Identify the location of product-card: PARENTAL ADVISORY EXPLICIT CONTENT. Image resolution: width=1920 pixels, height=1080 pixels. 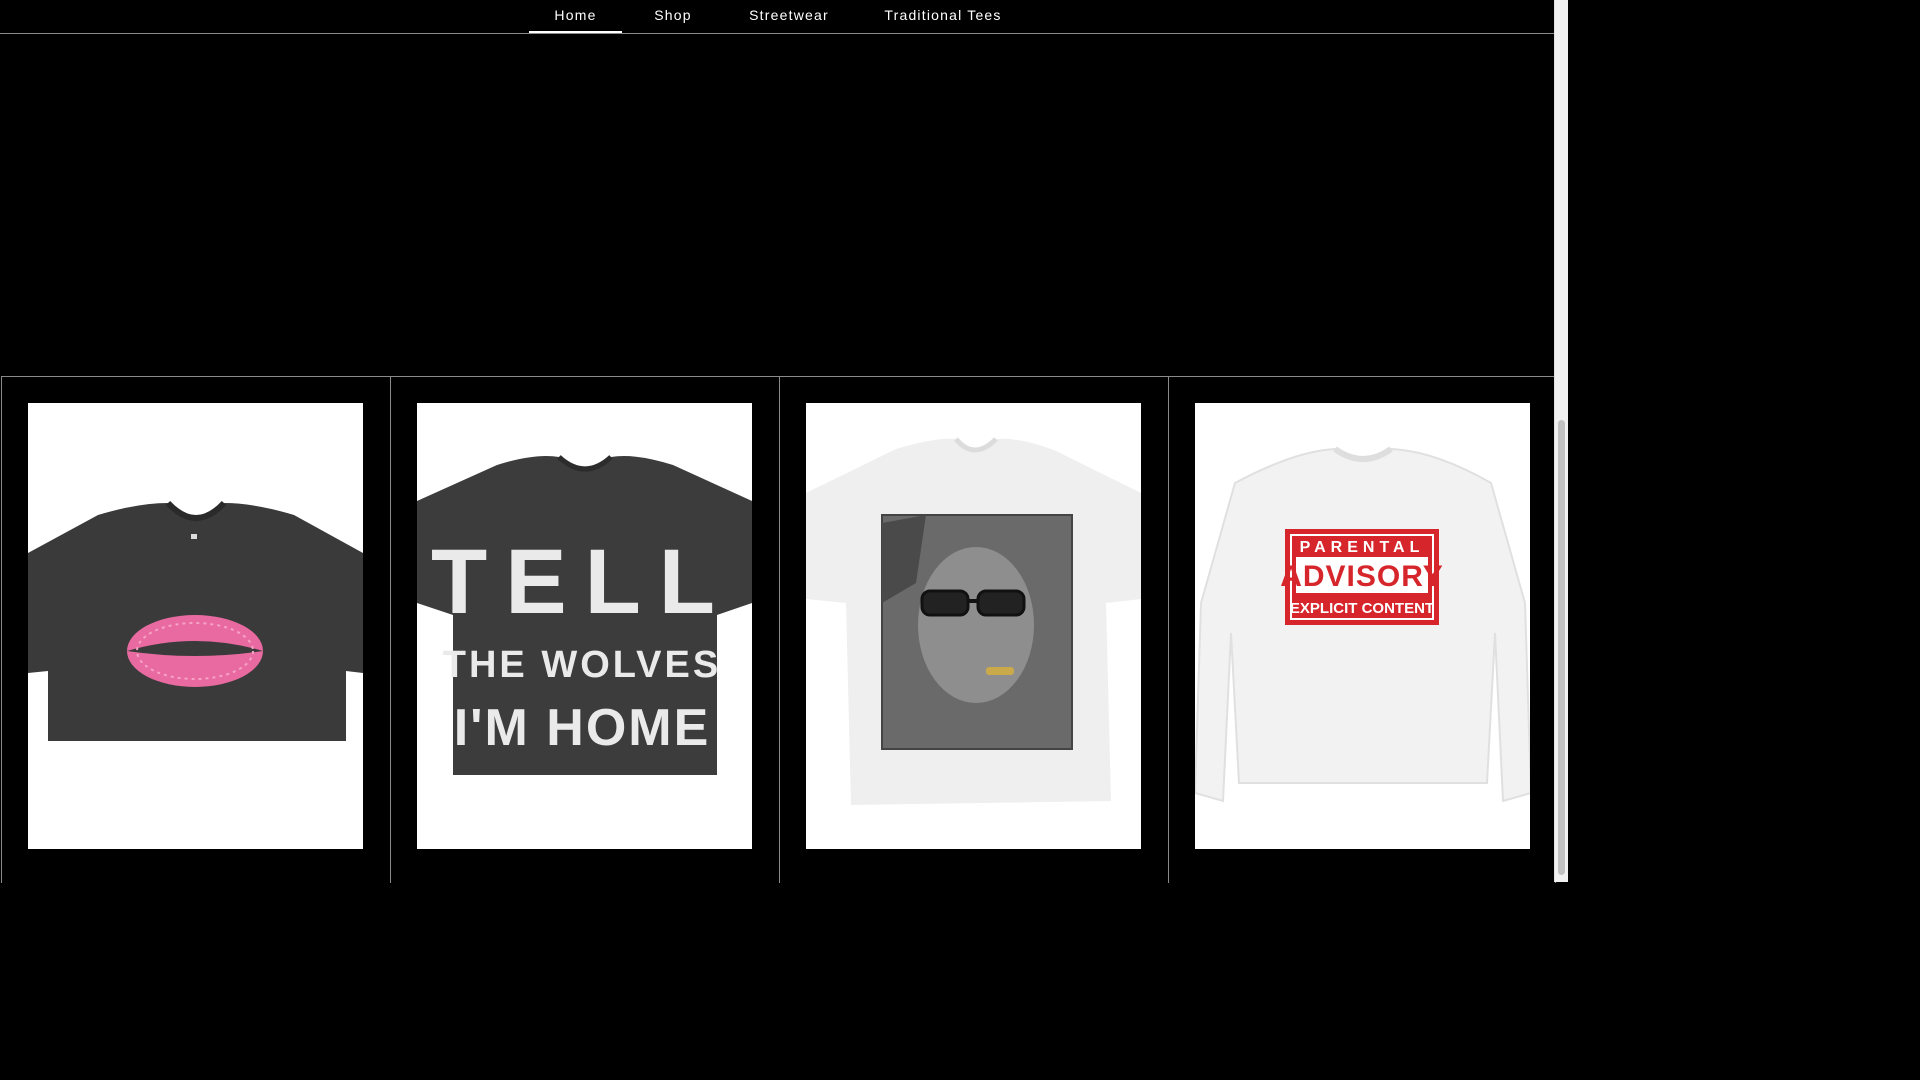
(1362, 630).